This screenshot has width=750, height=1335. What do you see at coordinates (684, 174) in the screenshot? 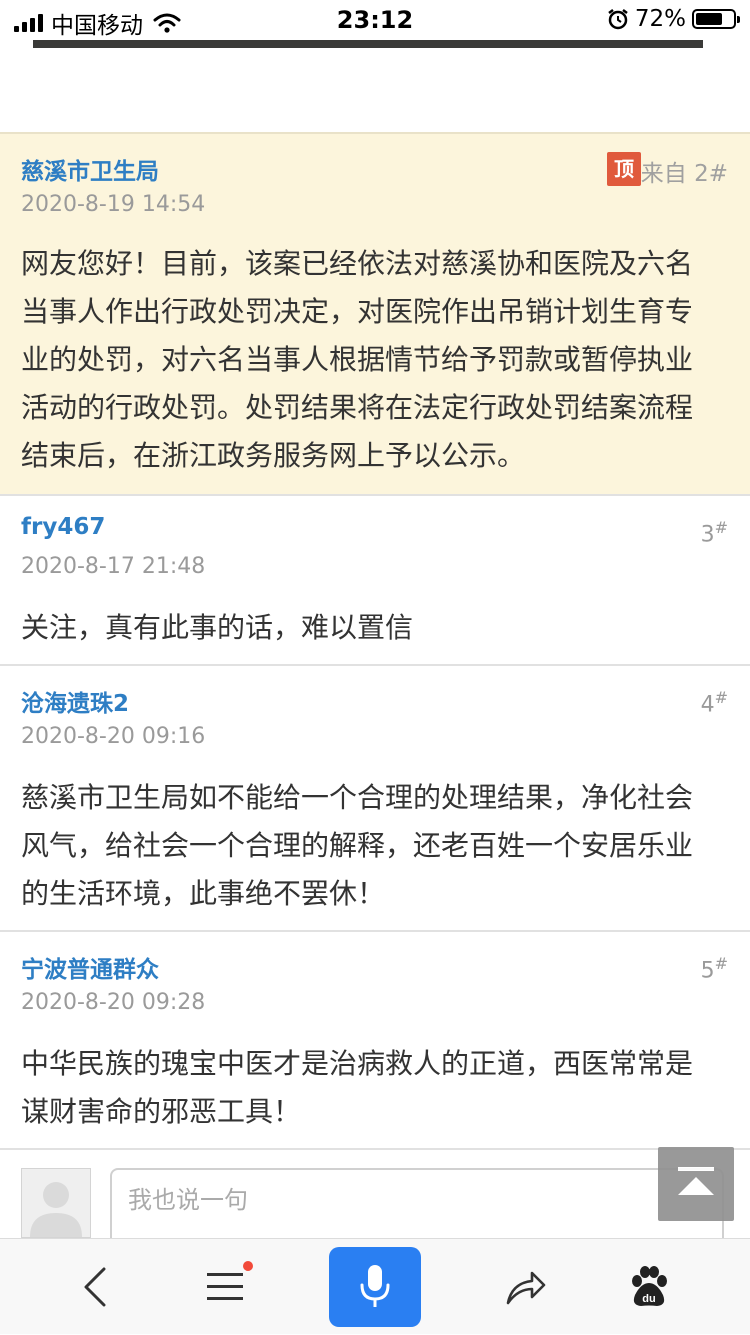
I see `from-floor-label: 来自 2#` at bounding box center [684, 174].